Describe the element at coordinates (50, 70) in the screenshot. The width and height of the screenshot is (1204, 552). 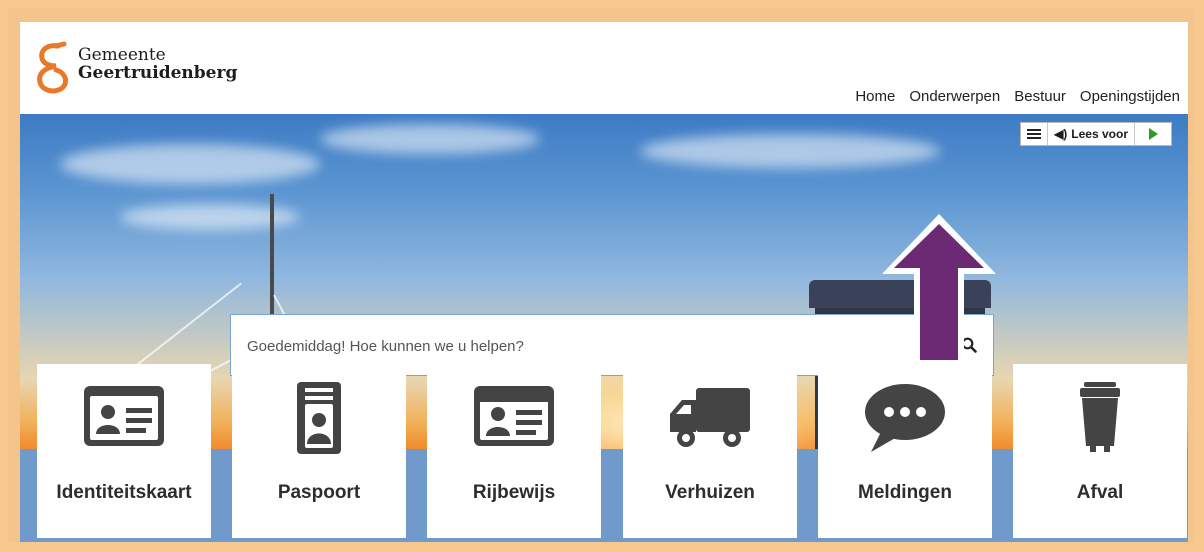
I see `logo-icon` at that location.